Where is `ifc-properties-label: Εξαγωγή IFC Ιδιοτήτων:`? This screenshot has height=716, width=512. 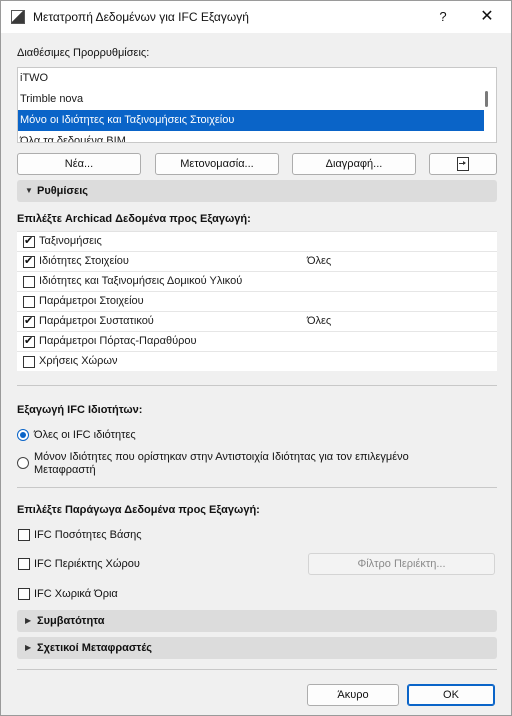
ifc-properties-label: Εξαγωγή IFC Ιδιοτήτων: is located at coordinates (80, 410).